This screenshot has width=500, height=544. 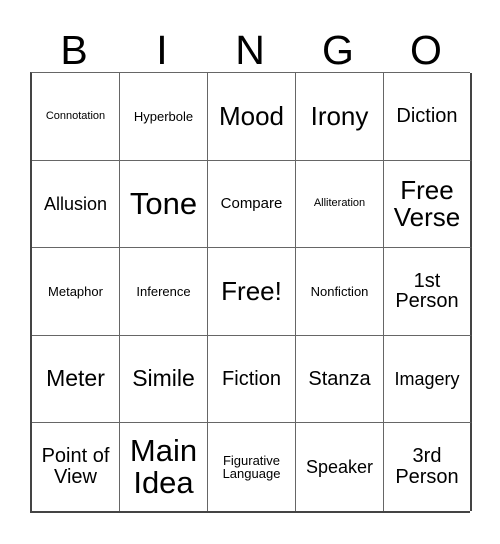 What do you see at coordinates (162, 50) in the screenshot?
I see `bingo-header-letter-2: I` at bounding box center [162, 50].